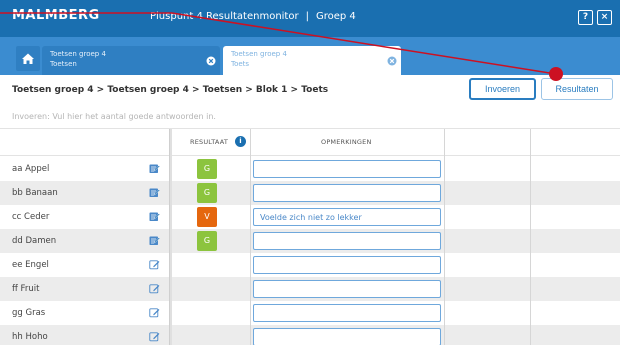  What do you see at coordinates (310, 128) in the screenshot?
I see `table-top-border` at bounding box center [310, 128].